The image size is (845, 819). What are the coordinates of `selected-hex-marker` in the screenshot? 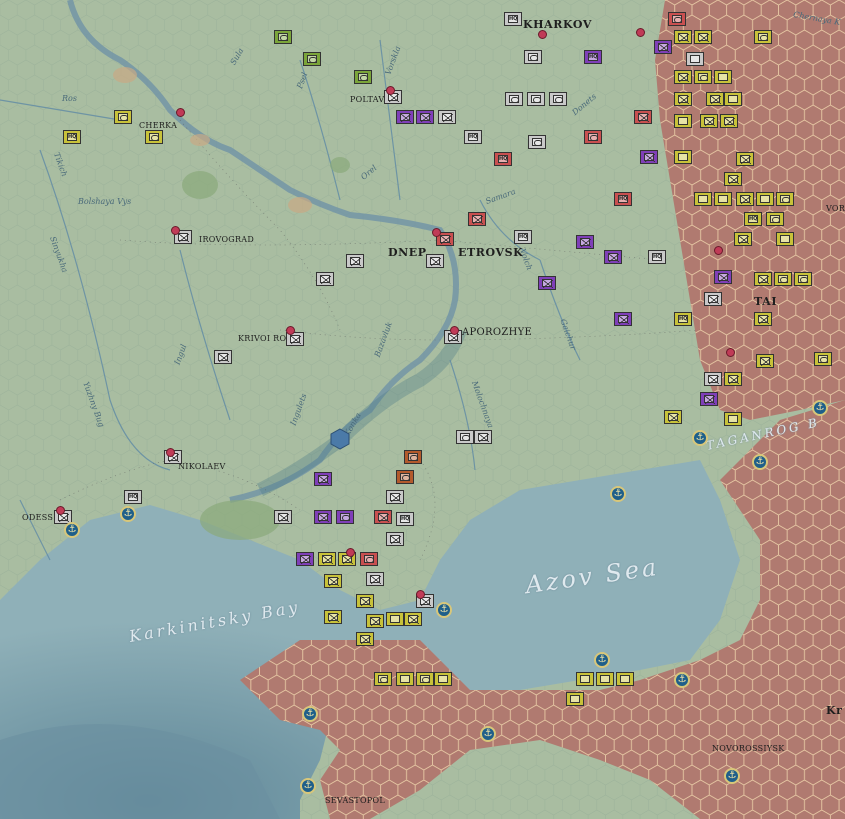 It's located at (340, 439).